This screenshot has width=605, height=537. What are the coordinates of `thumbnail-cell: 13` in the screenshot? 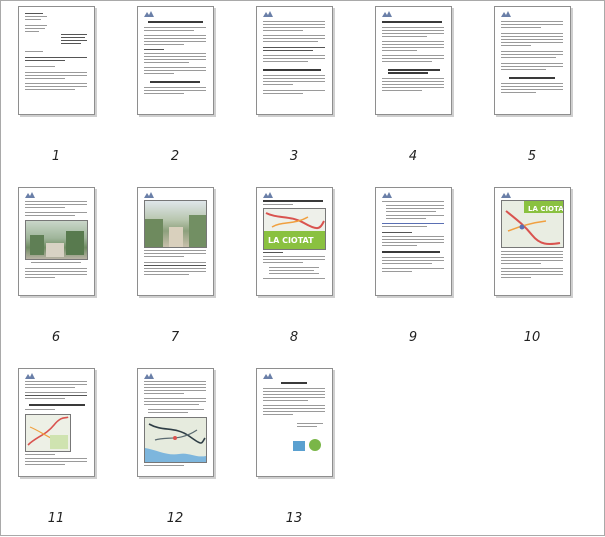 It's located at (294, 448).